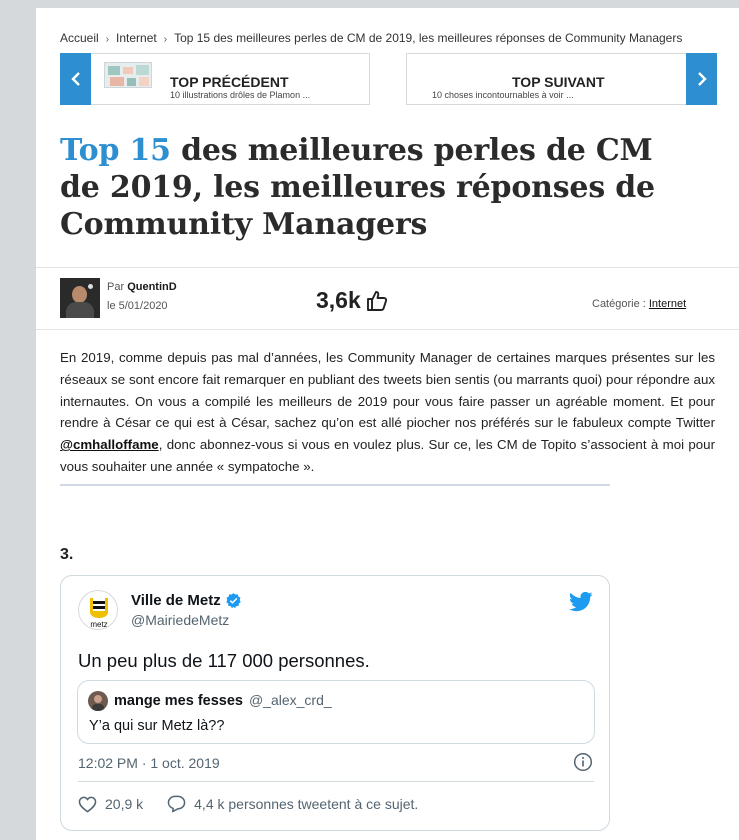  I want to click on tweet-timestamp: 12:02 PM · 1 oct. 2019, so click(149, 763).